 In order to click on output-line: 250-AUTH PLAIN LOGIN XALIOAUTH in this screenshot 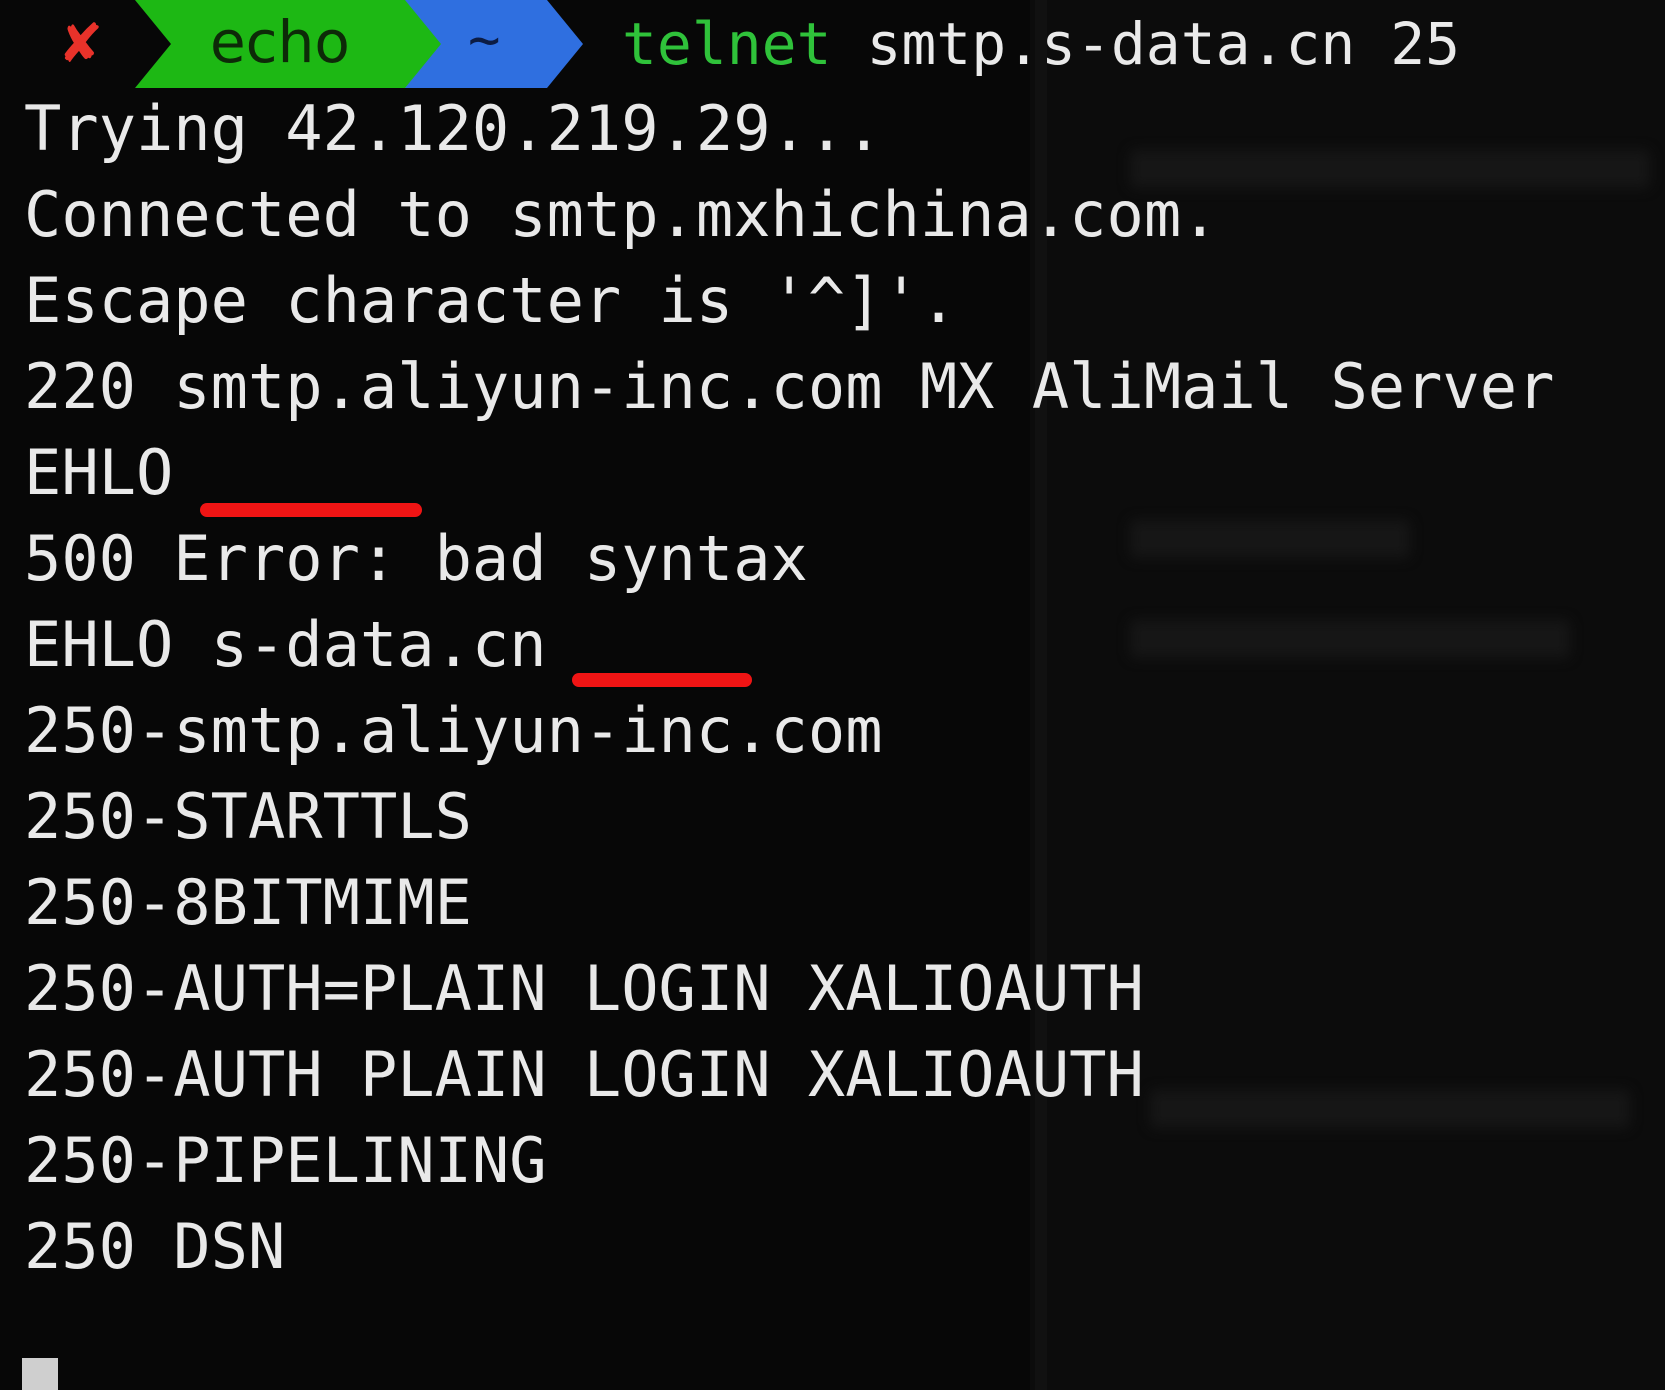, I will do `click(584, 1074)`.